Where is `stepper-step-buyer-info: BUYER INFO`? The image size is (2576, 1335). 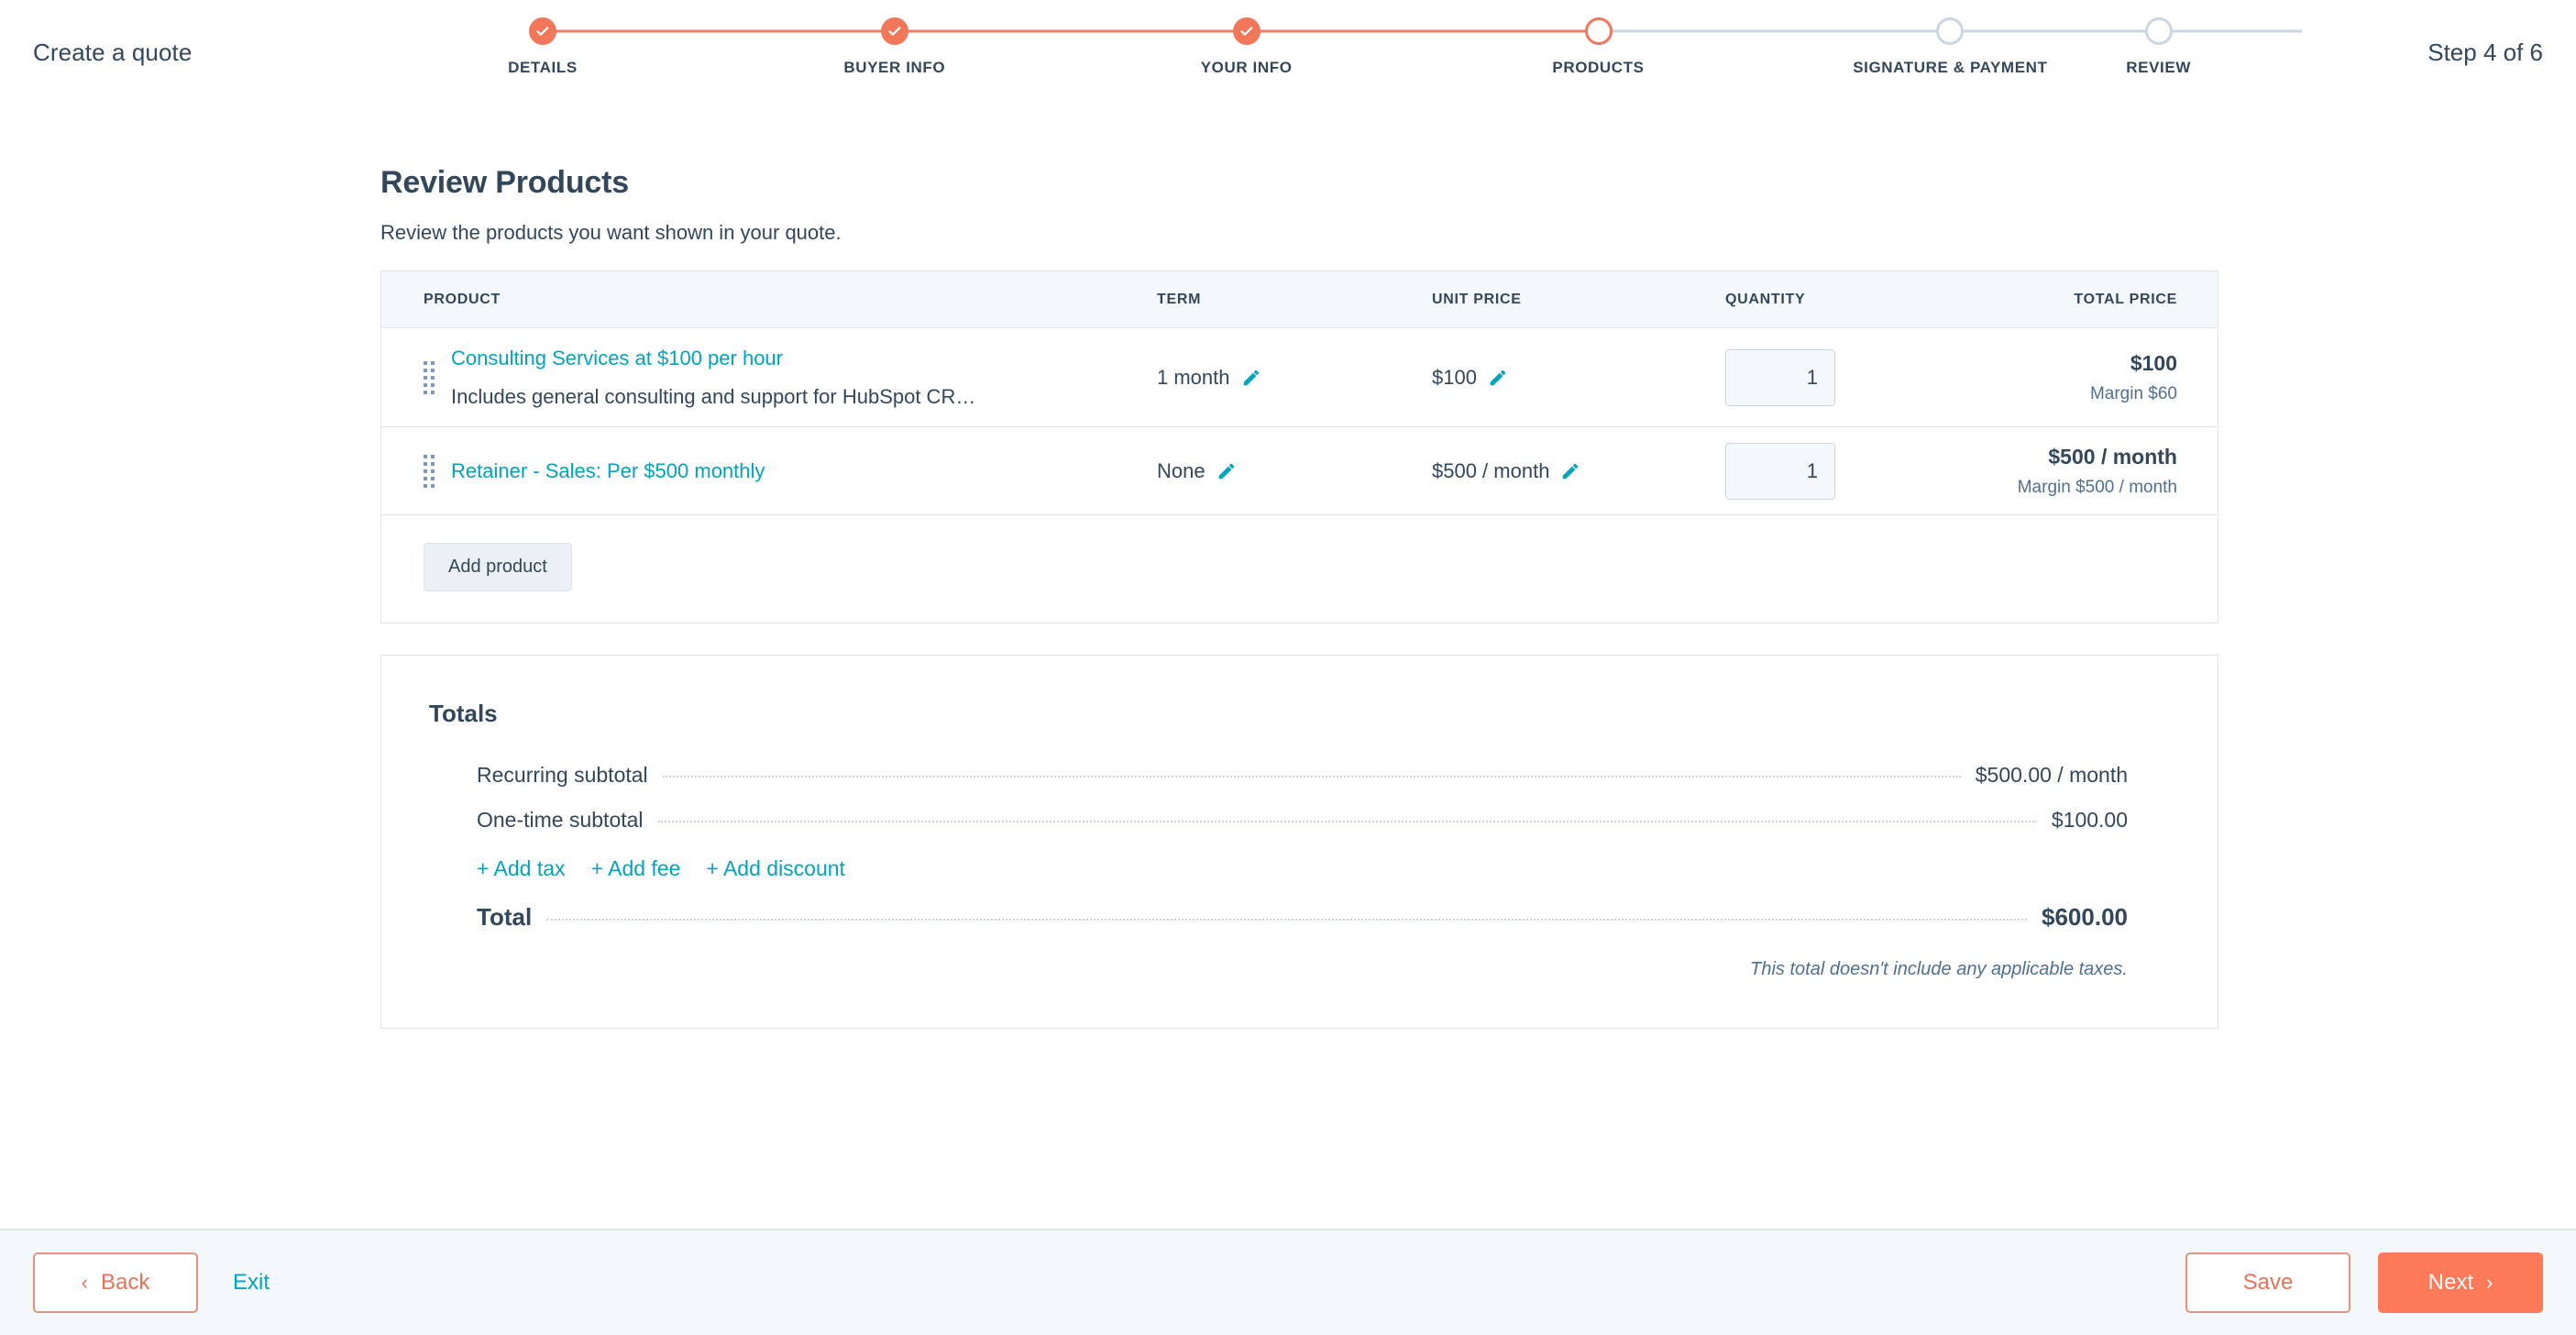 stepper-step-buyer-info: BUYER INFO is located at coordinates (983, 47).